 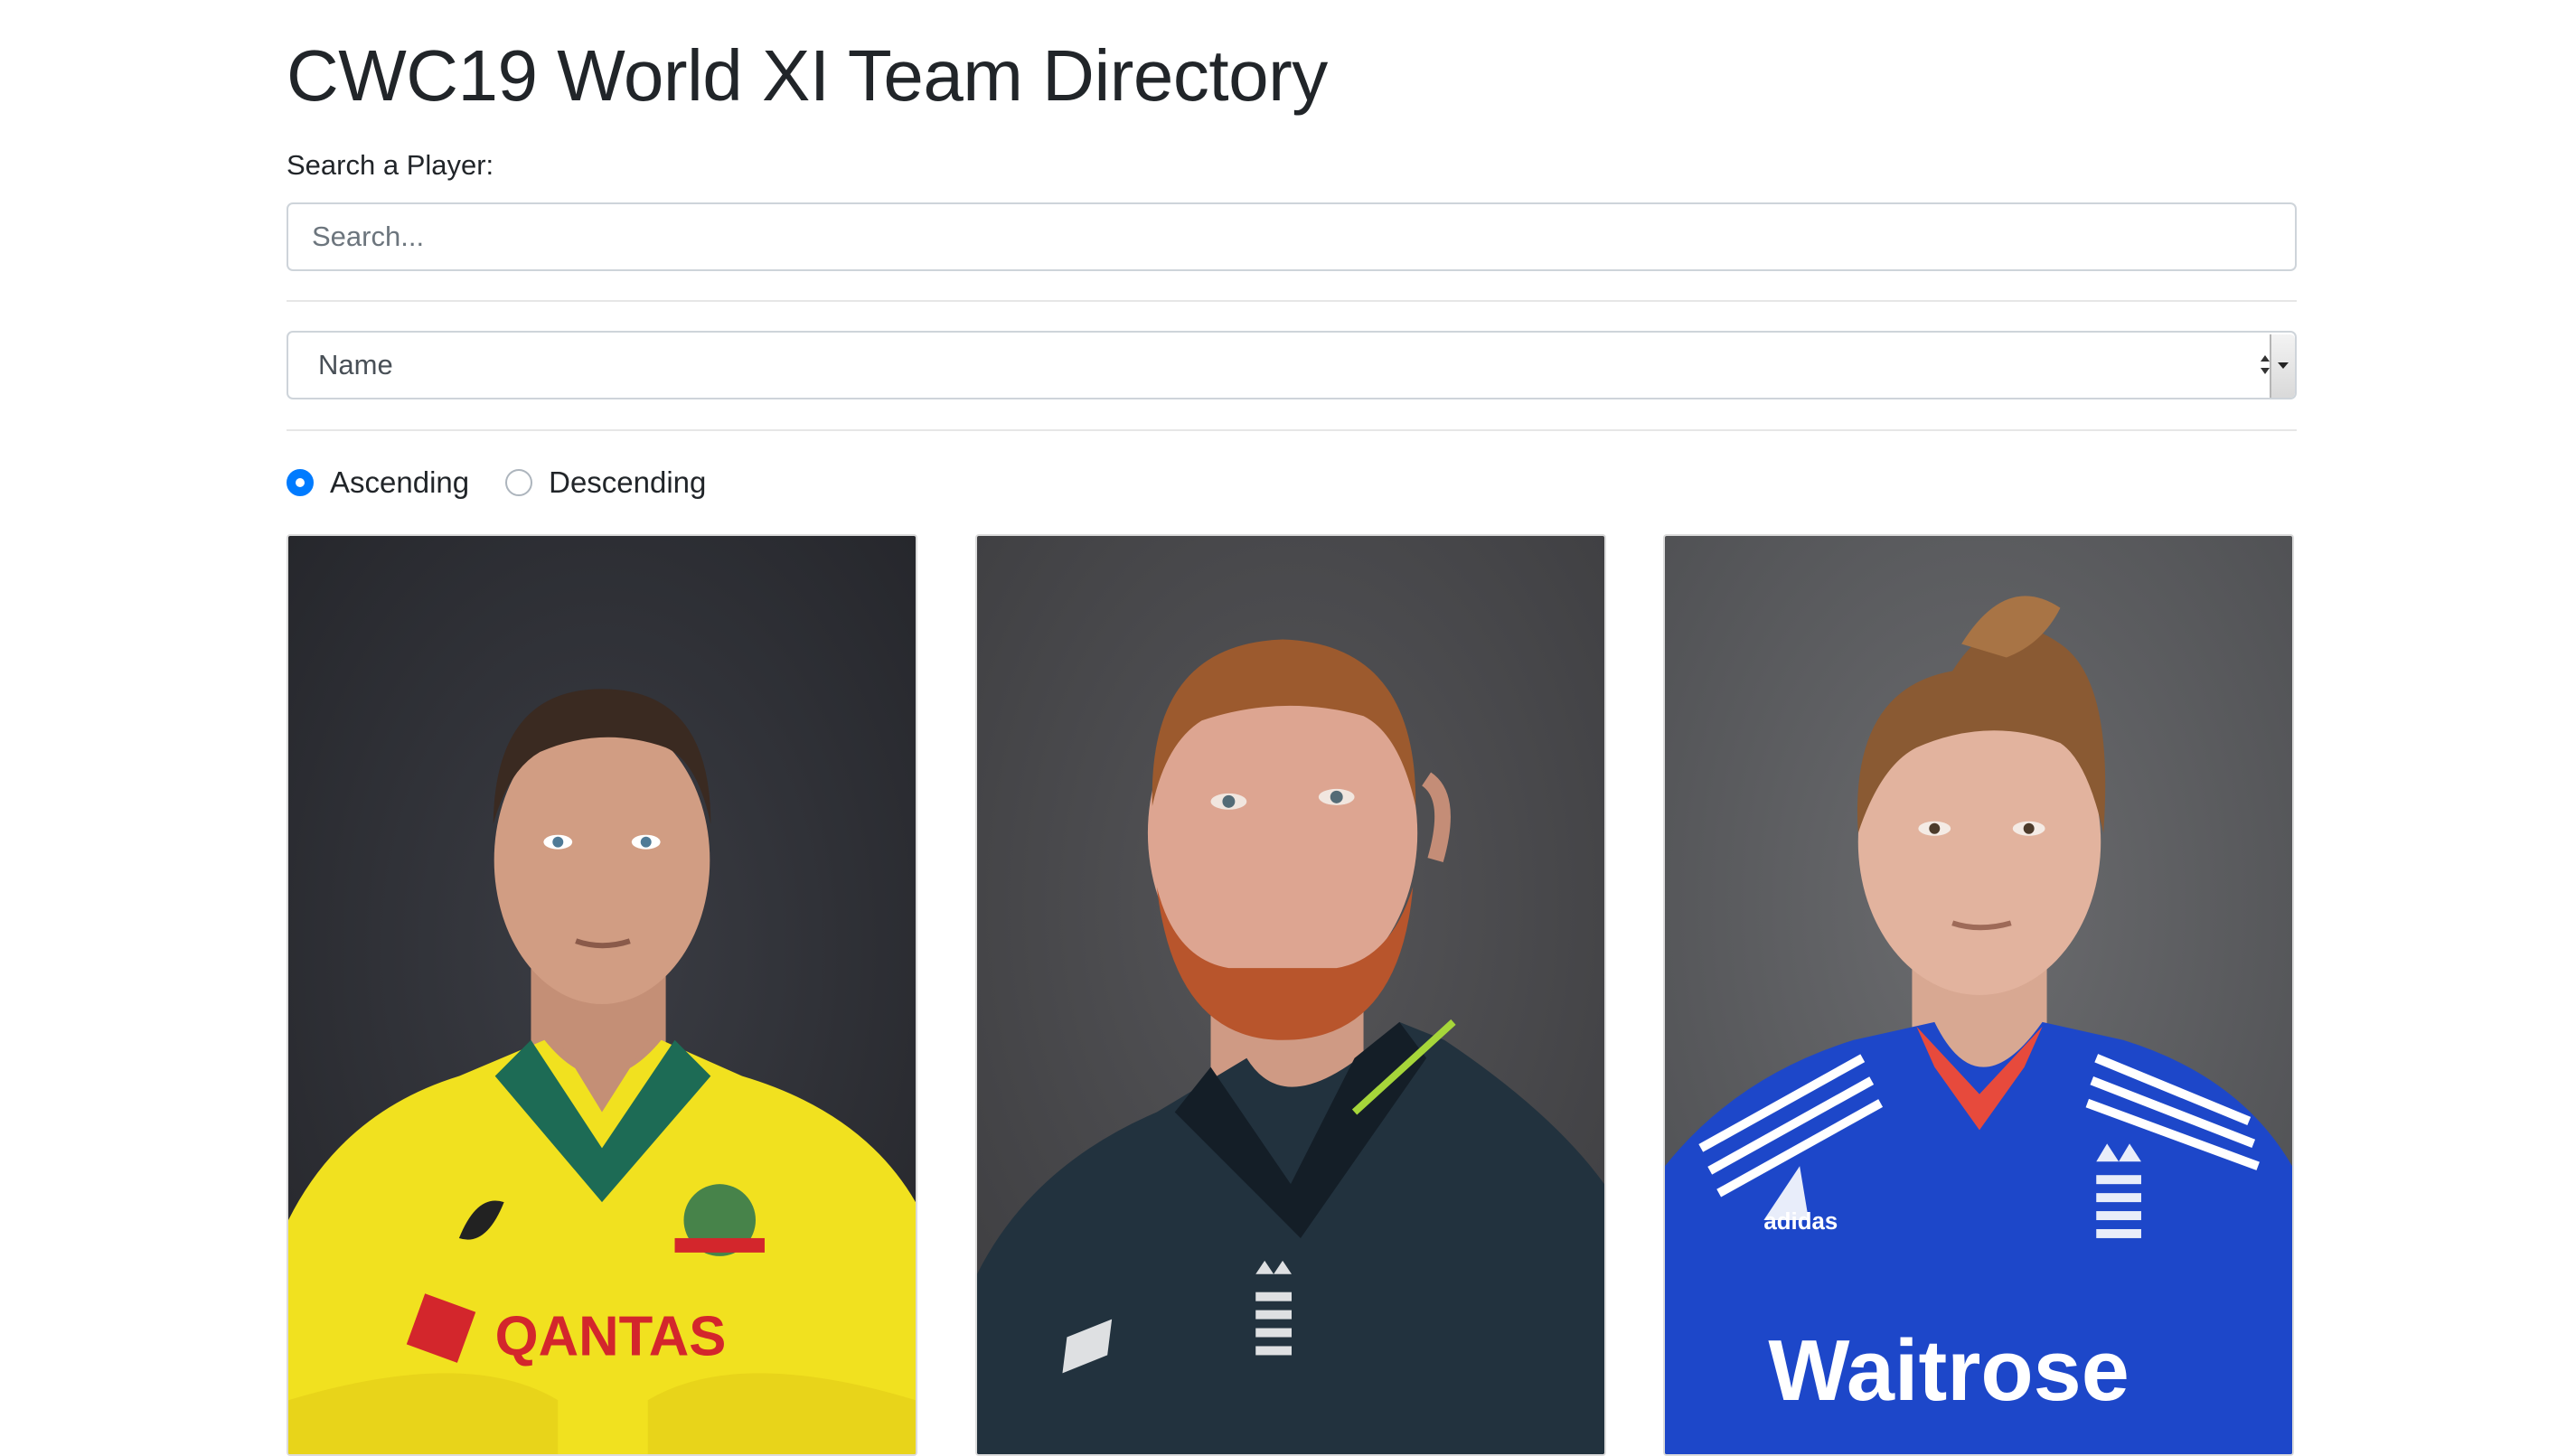 What do you see at coordinates (519, 483) in the screenshot?
I see `radio-descending-circle` at bounding box center [519, 483].